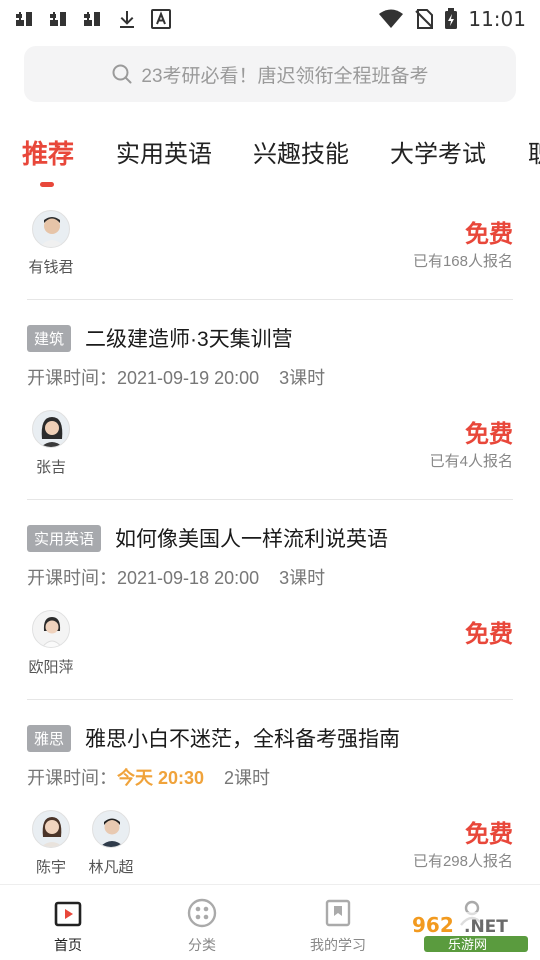  What do you see at coordinates (270, 19) in the screenshot?
I see `status-bar: 11:01` at bounding box center [270, 19].